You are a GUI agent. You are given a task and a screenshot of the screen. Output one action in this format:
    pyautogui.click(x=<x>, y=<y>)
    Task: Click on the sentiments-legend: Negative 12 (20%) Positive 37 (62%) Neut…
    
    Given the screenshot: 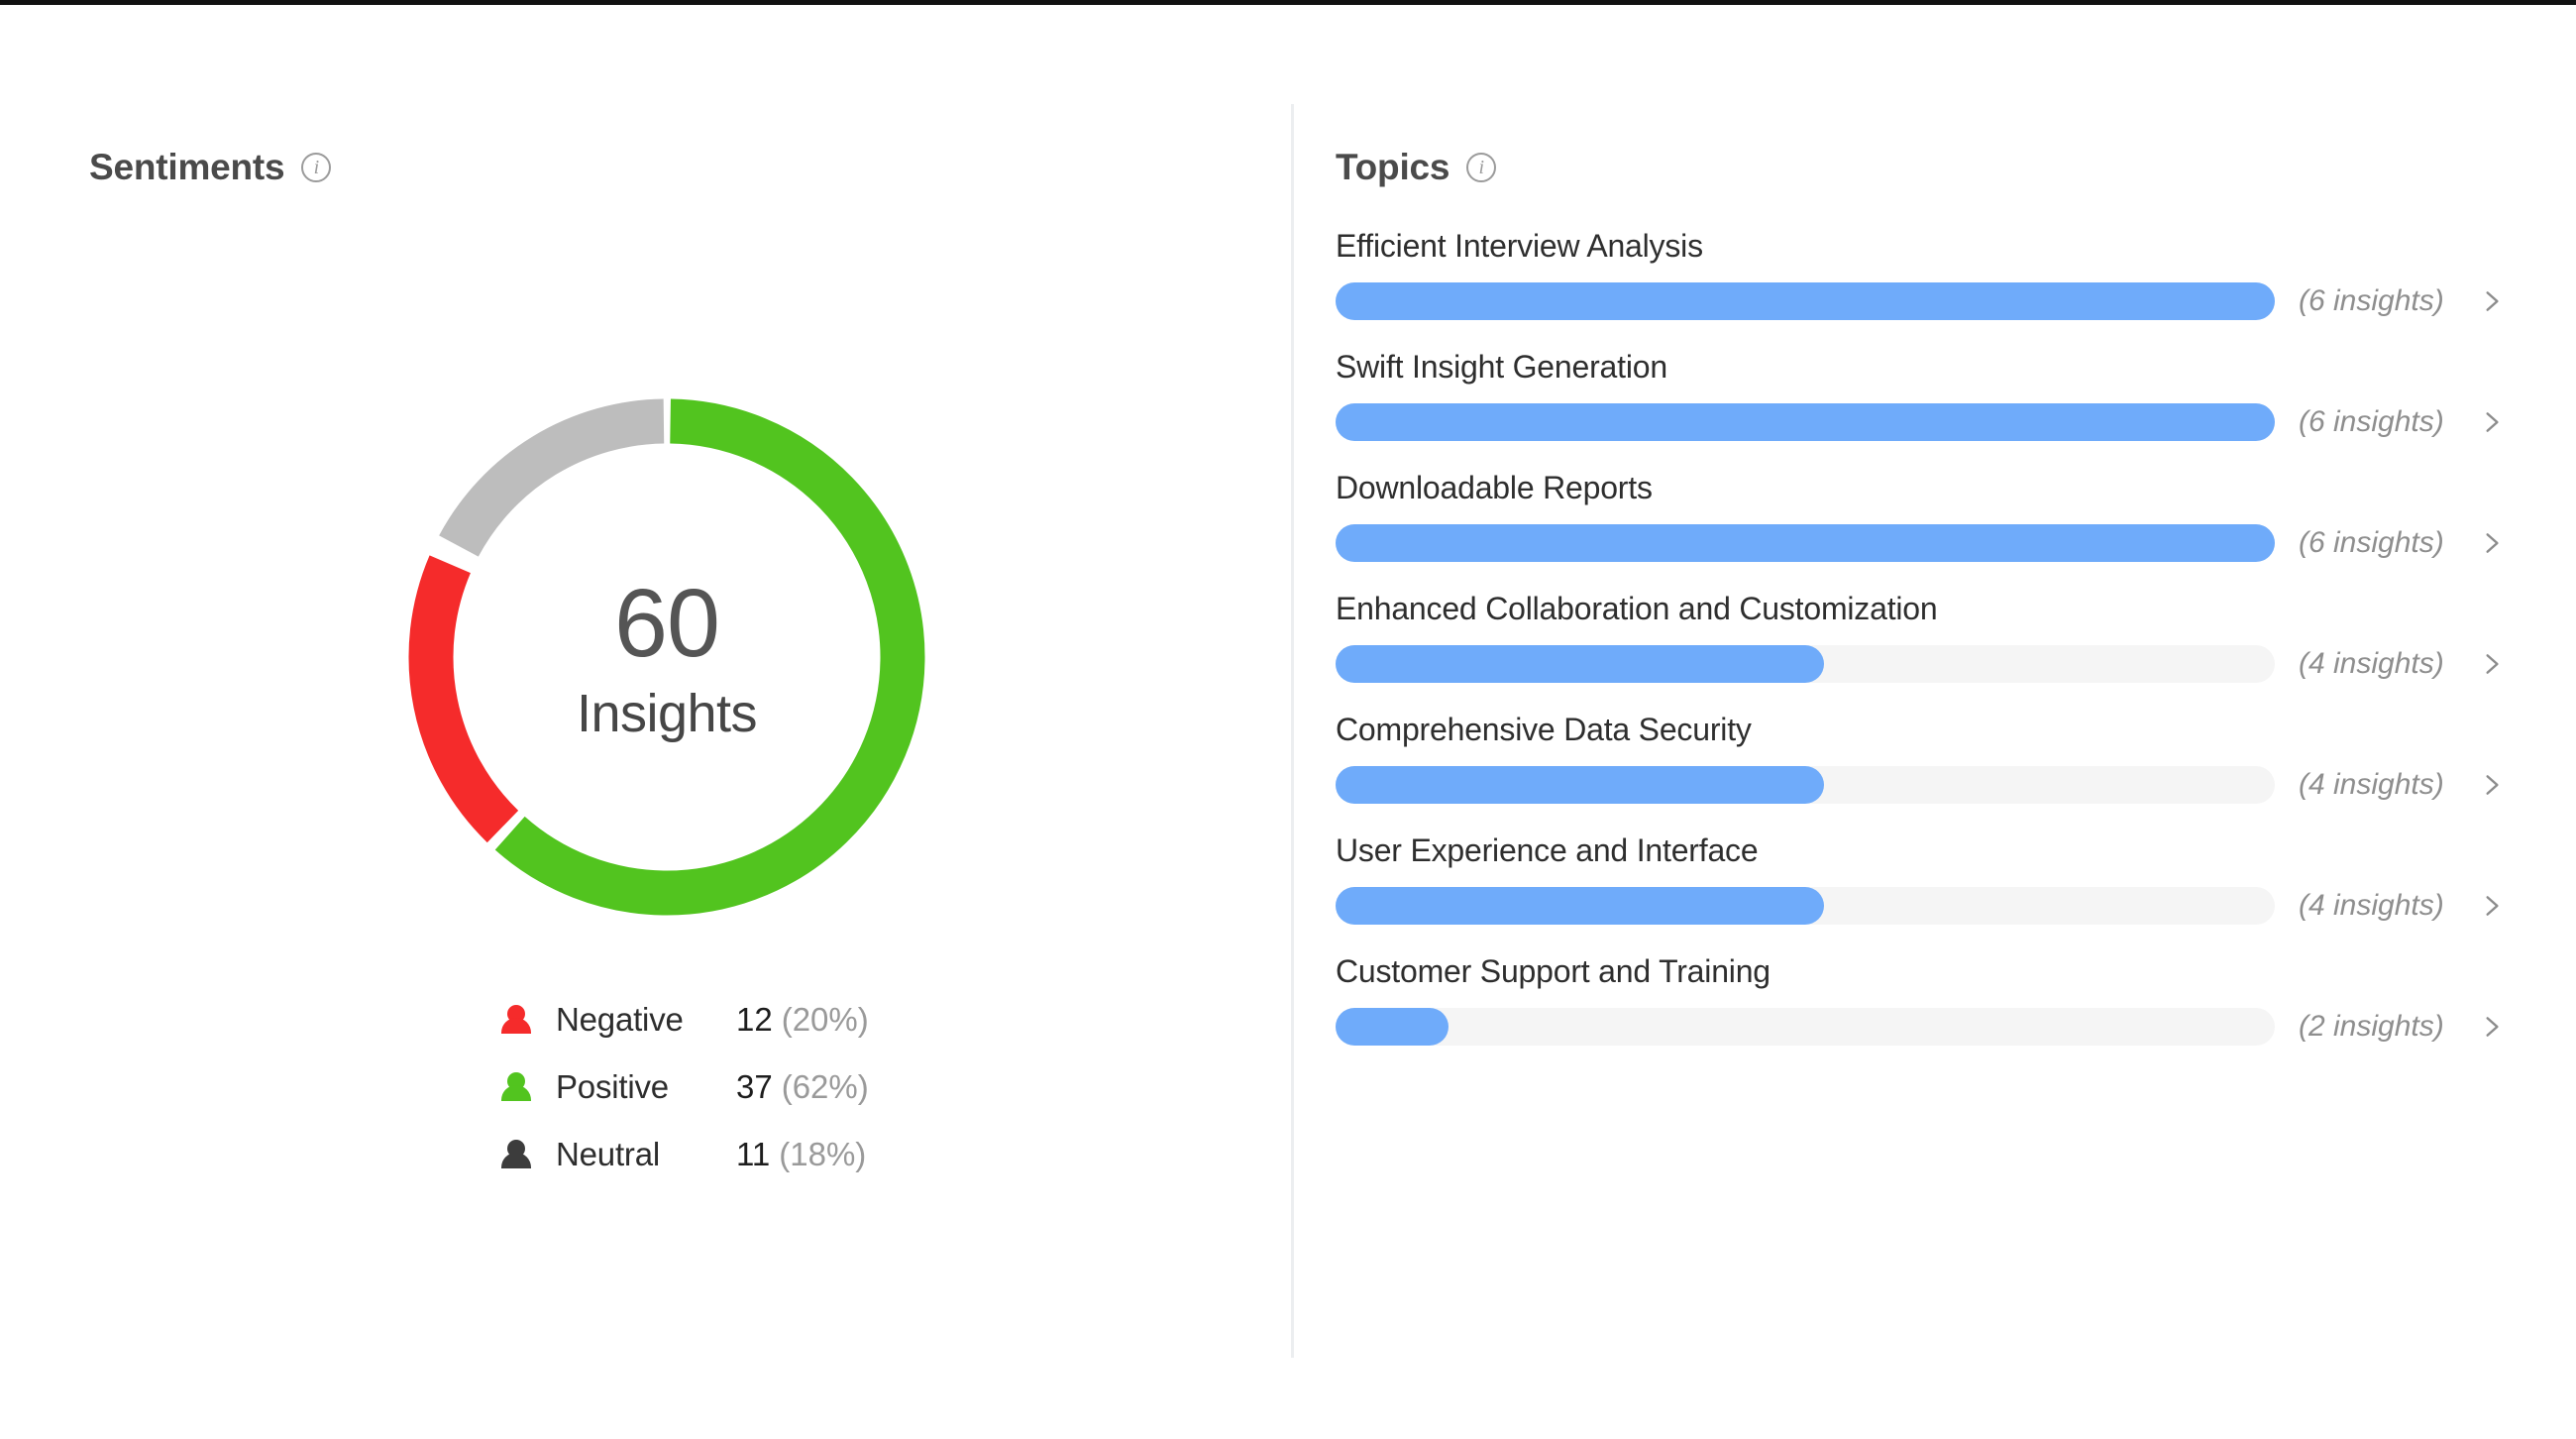 What is the action you would take?
    pyautogui.click(x=684, y=1087)
    